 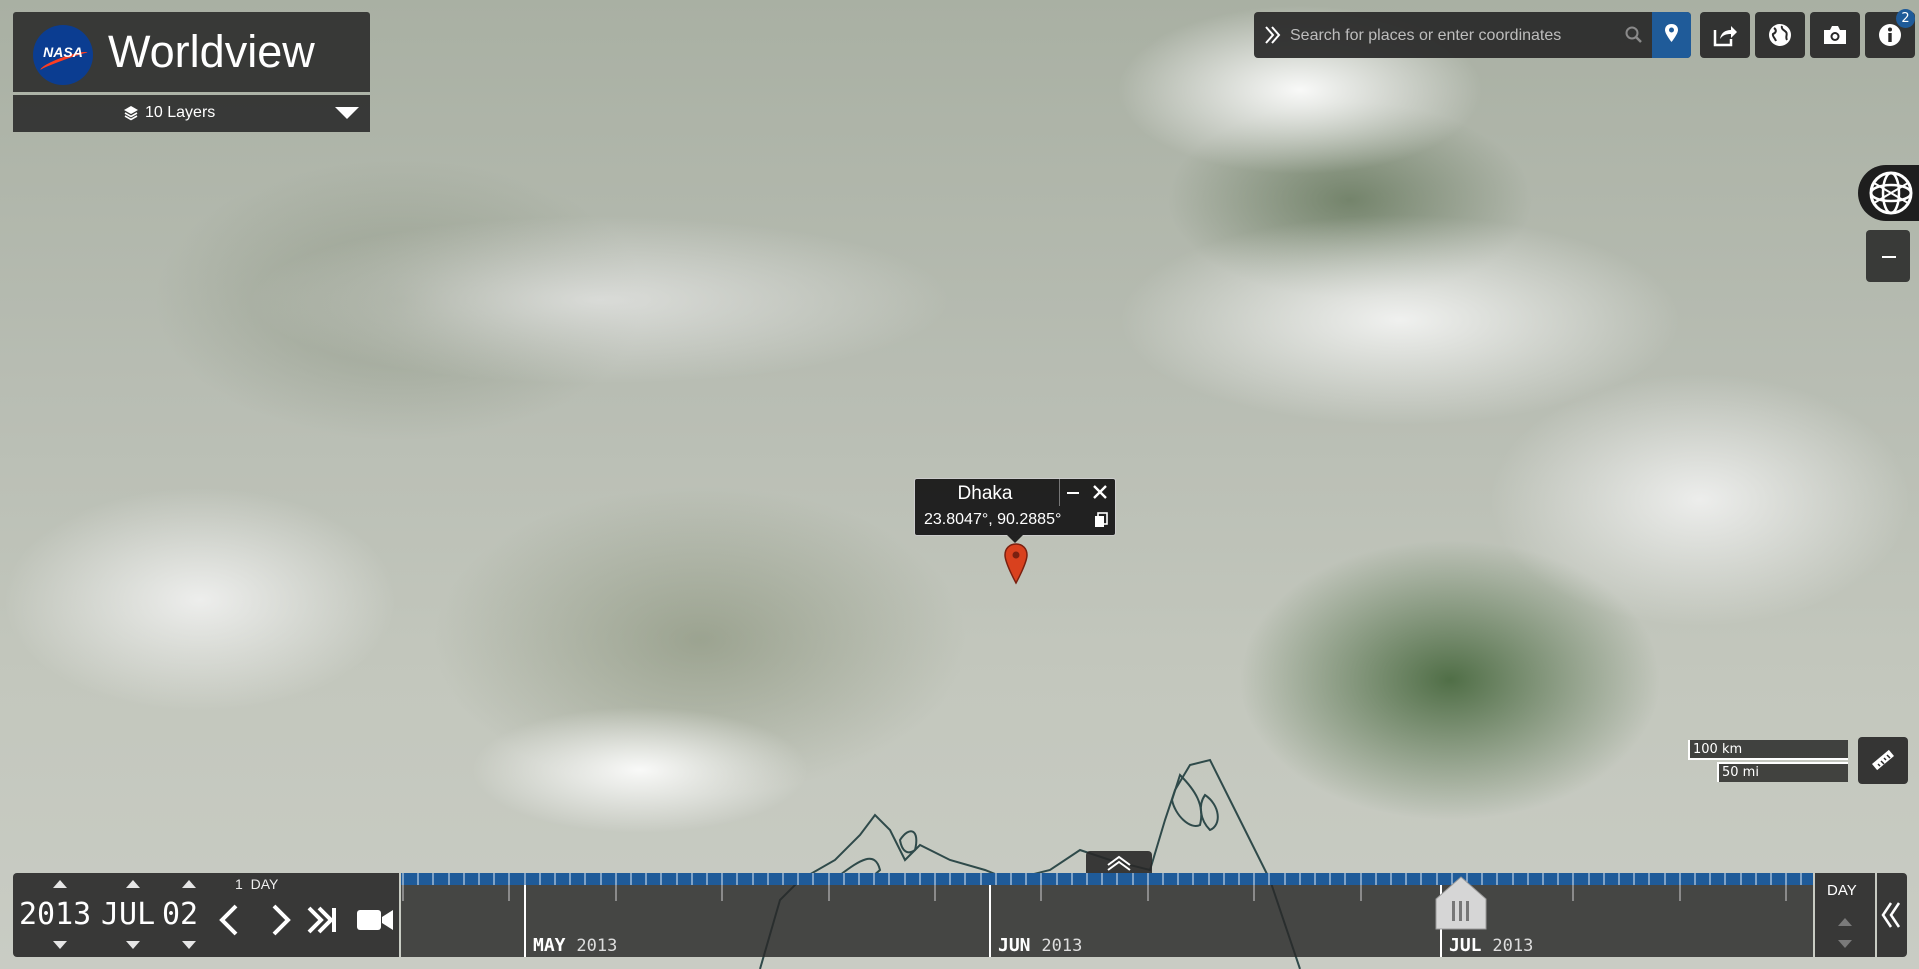 I want to click on day-down-arrow, so click(x=189, y=945).